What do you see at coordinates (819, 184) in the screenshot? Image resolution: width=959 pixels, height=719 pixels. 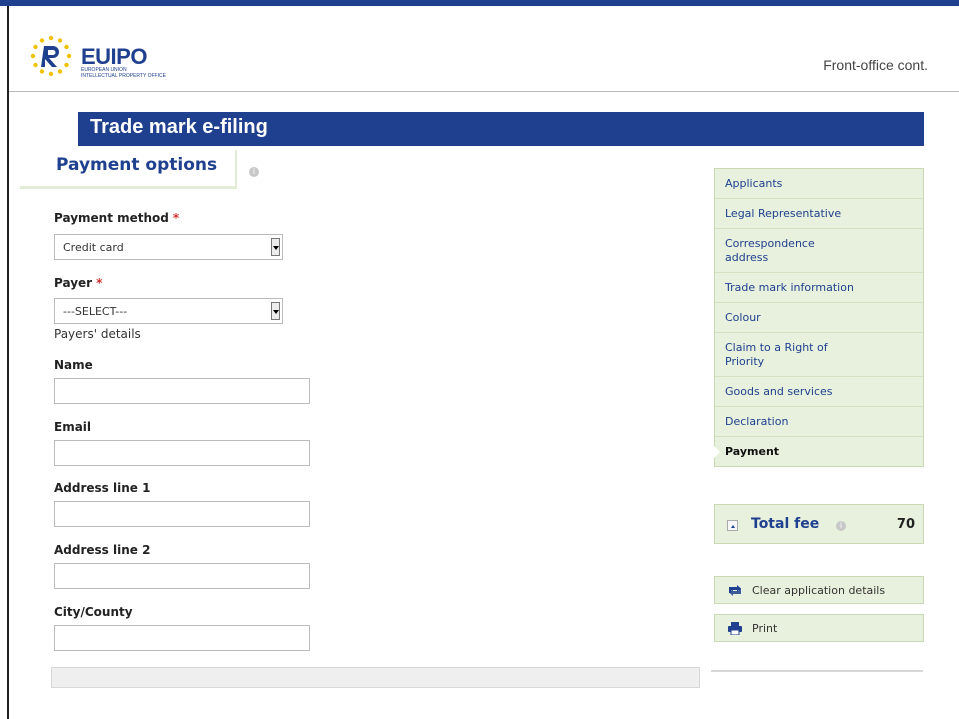 I see `sidebar-item-applicants: Applicants` at bounding box center [819, 184].